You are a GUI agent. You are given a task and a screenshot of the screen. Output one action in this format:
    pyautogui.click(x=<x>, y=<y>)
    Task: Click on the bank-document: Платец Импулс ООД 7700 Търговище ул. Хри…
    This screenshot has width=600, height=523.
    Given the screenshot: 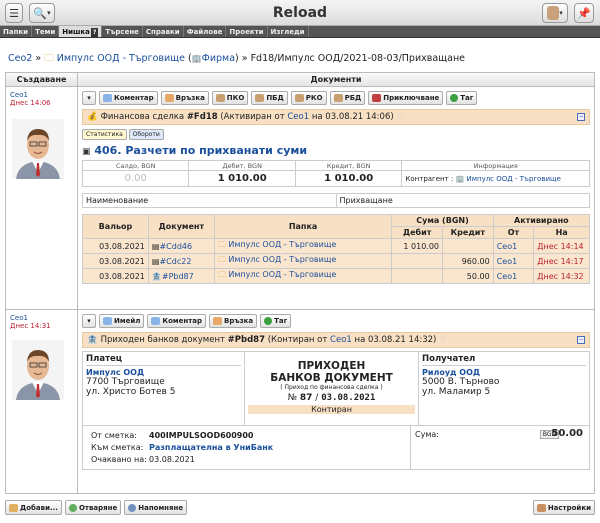 What is the action you would take?
    pyautogui.click(x=336, y=388)
    